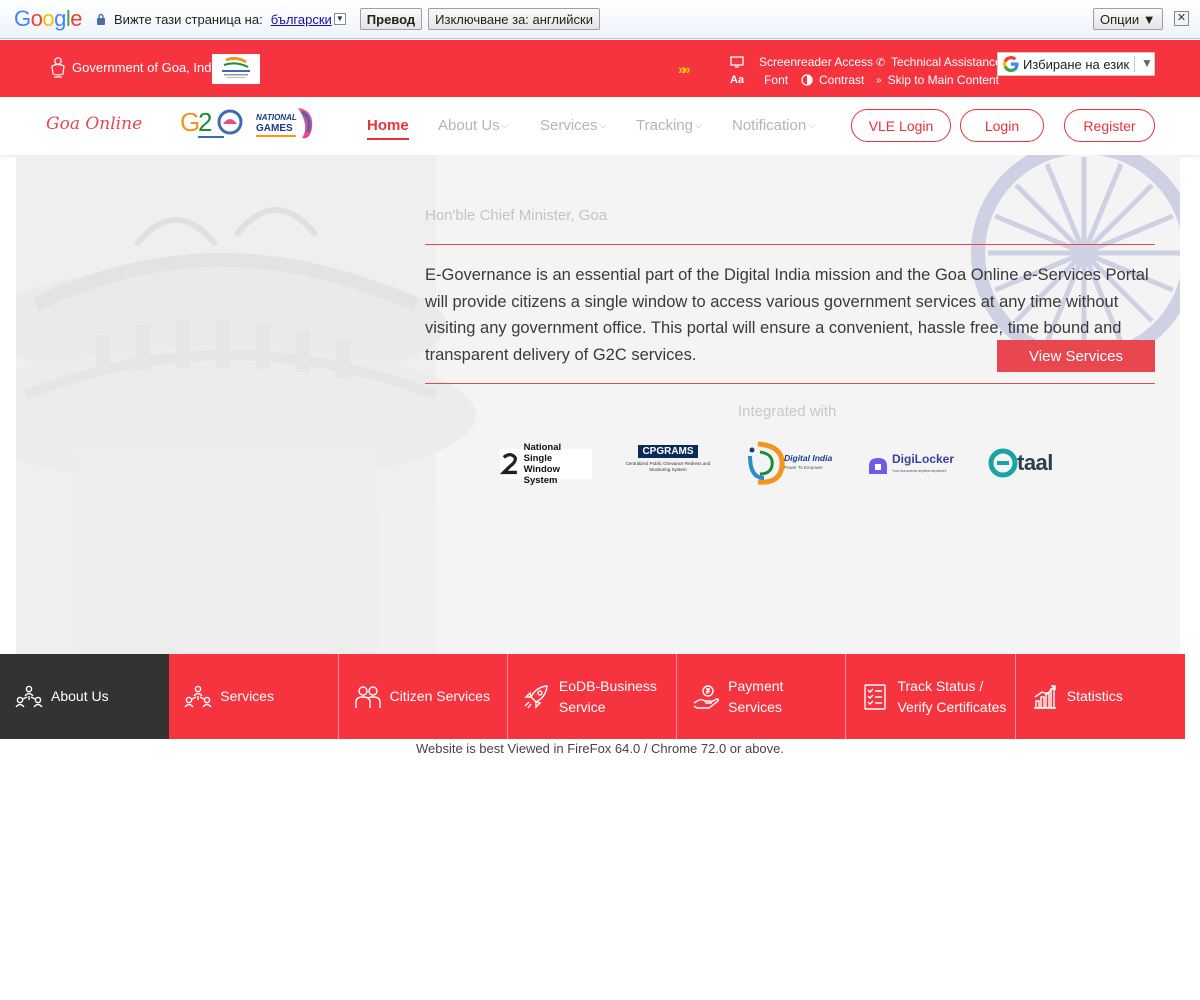 Image resolution: width=1200 pixels, height=1000 pixels. Describe the element at coordinates (807, 80) in the screenshot. I see `contrast-icon` at that location.